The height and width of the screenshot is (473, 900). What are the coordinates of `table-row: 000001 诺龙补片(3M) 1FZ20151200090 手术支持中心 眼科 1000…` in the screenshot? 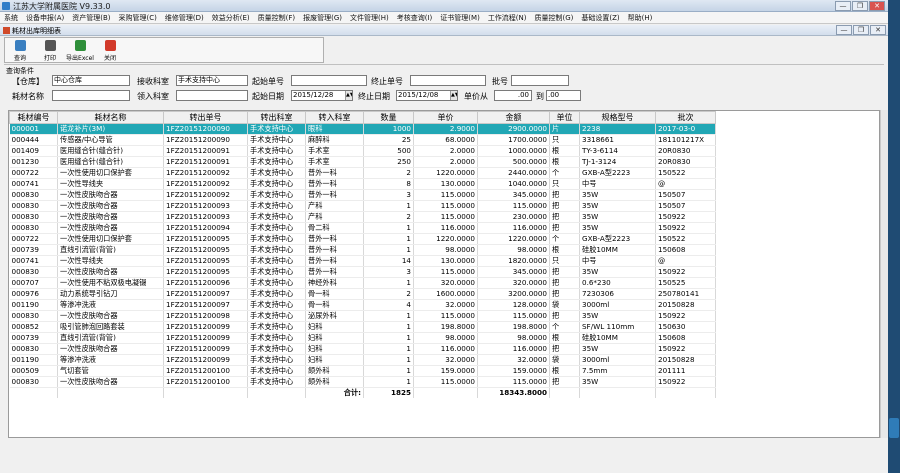 It's located at (362, 129).